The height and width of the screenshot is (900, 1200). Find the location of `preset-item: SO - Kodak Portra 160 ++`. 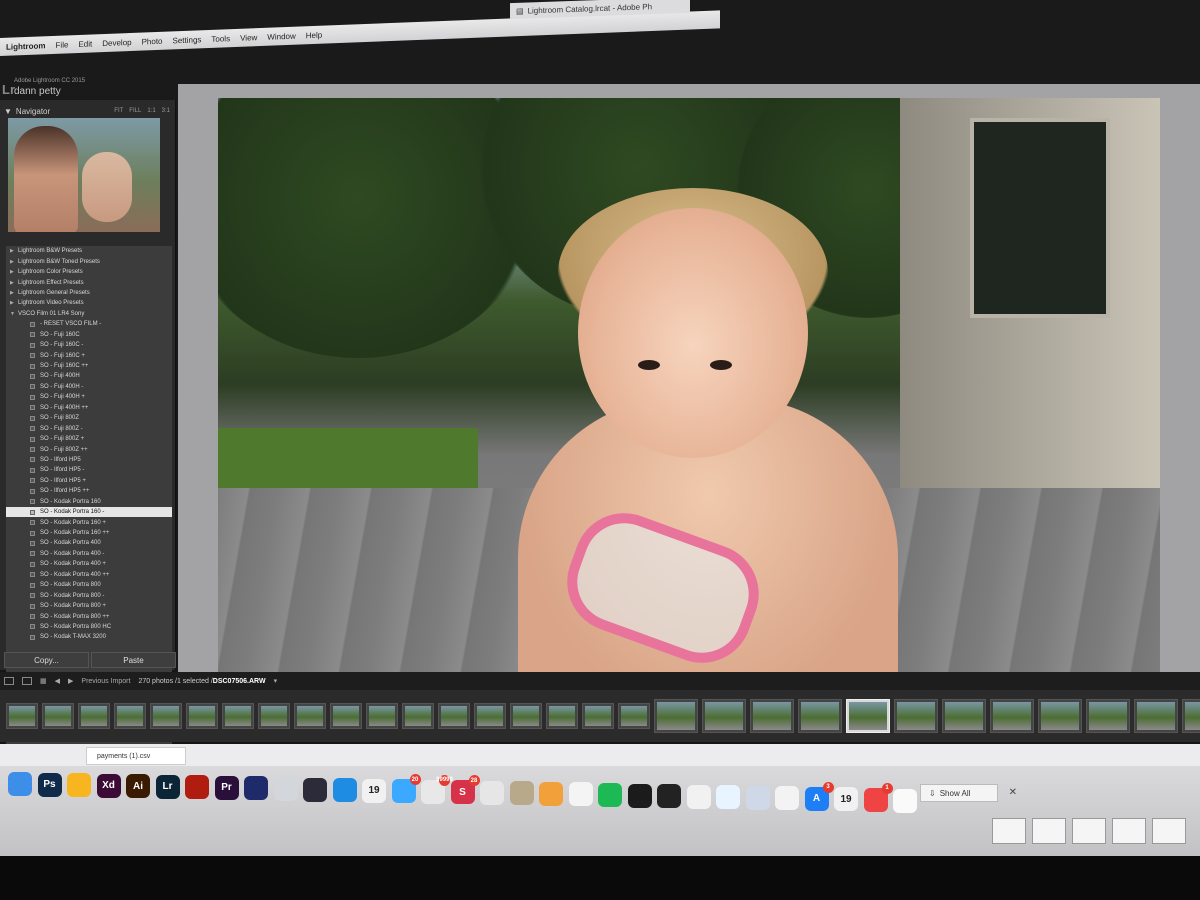

preset-item: SO - Kodak Portra 160 ++ is located at coordinates (89, 533).